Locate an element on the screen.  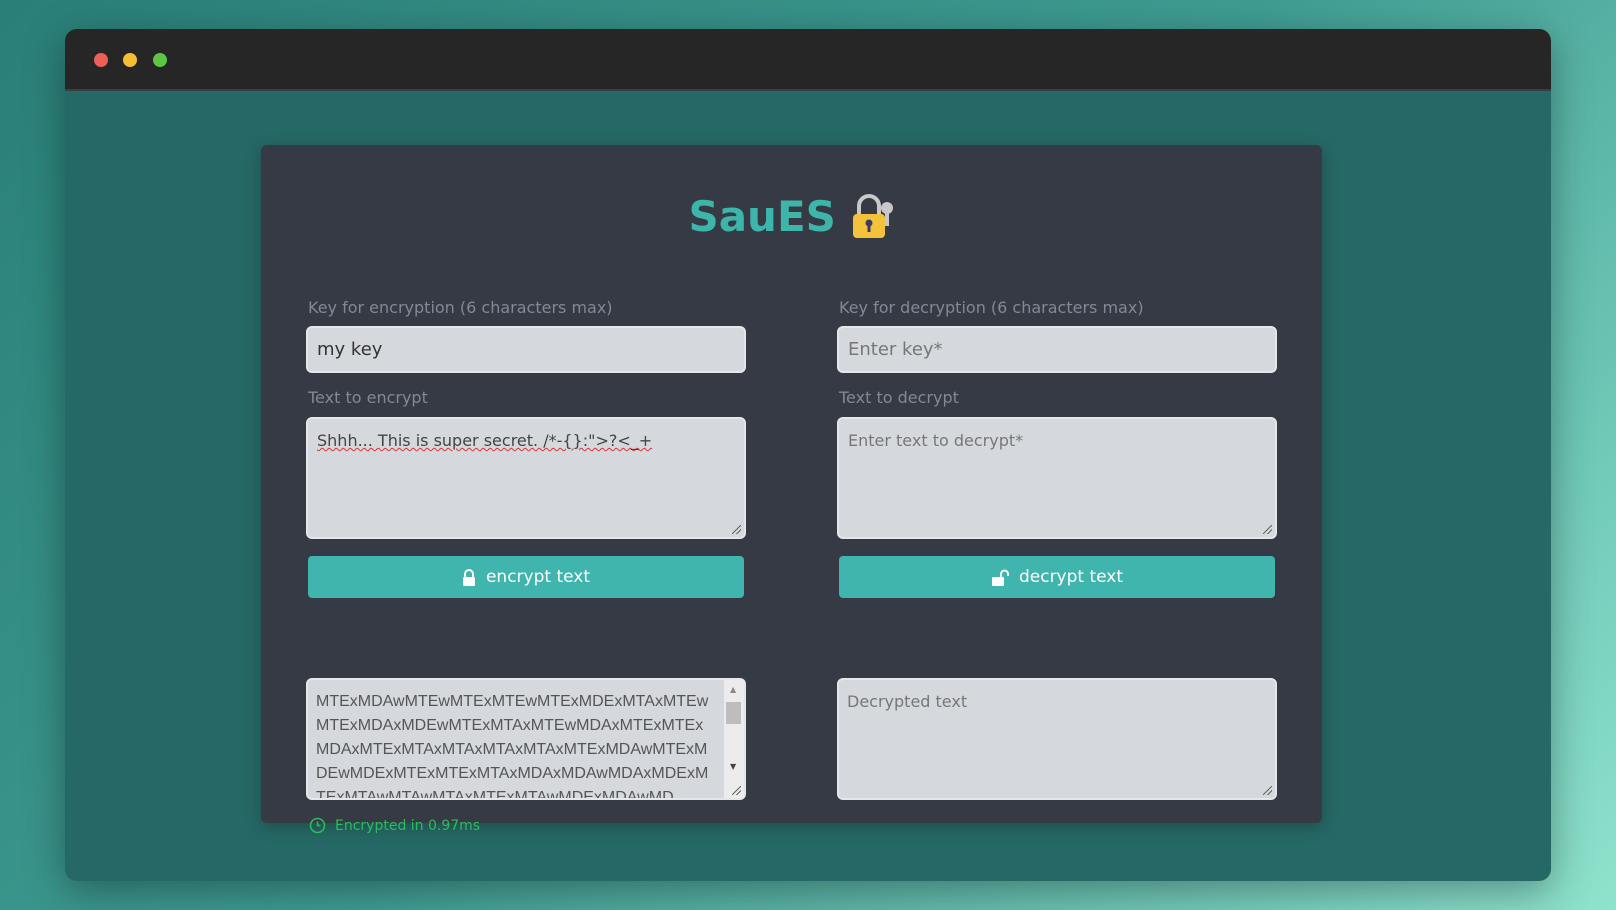
encryption-status: Encrypted in 0.97ms is located at coordinates (394, 825).